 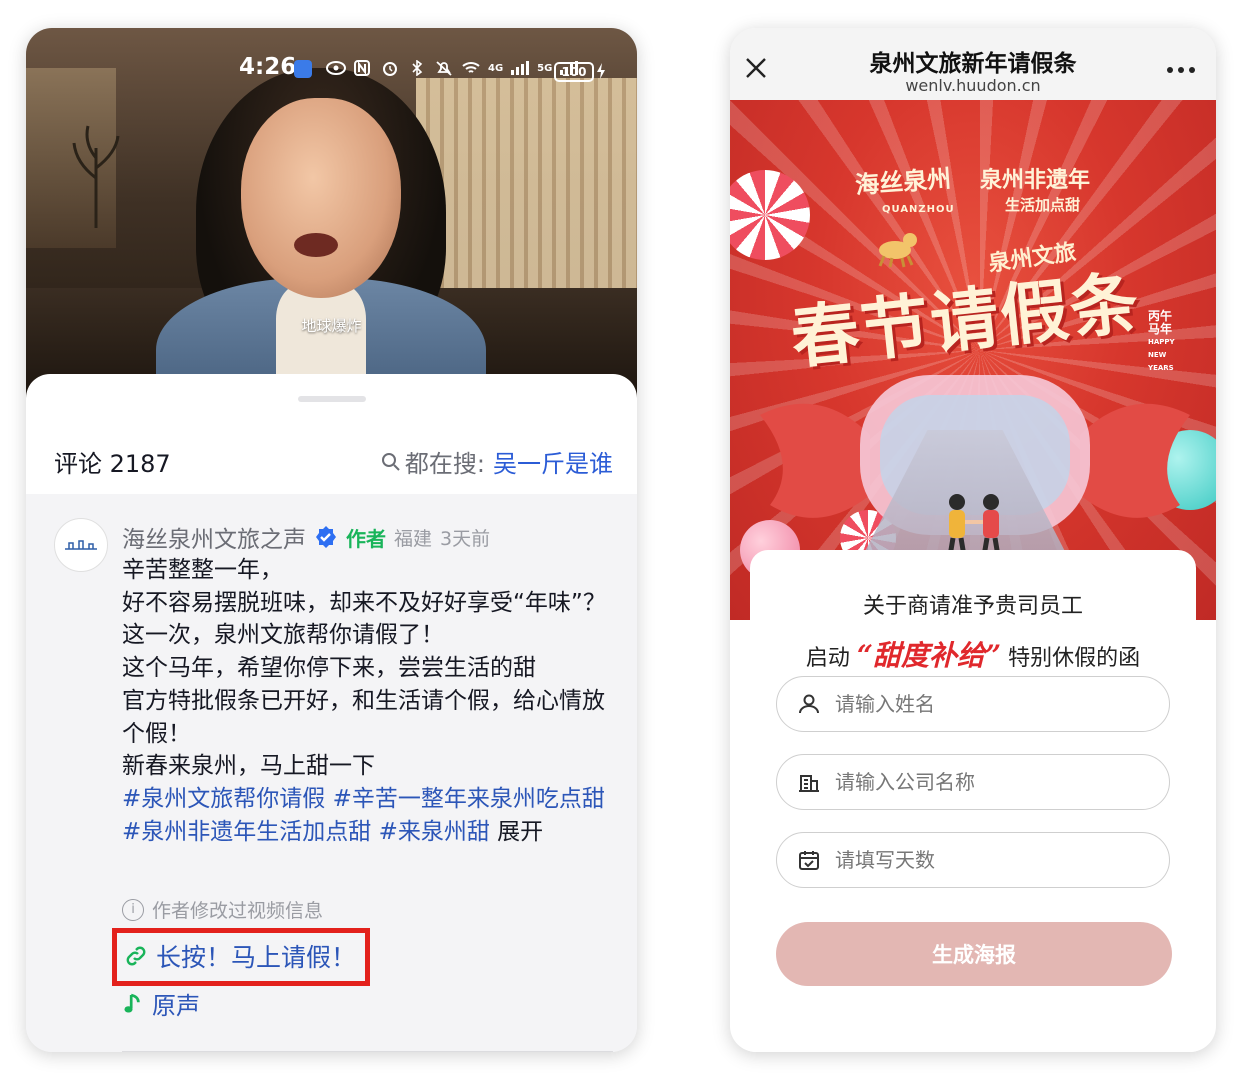 I want to click on building-icon, so click(x=809, y=783).